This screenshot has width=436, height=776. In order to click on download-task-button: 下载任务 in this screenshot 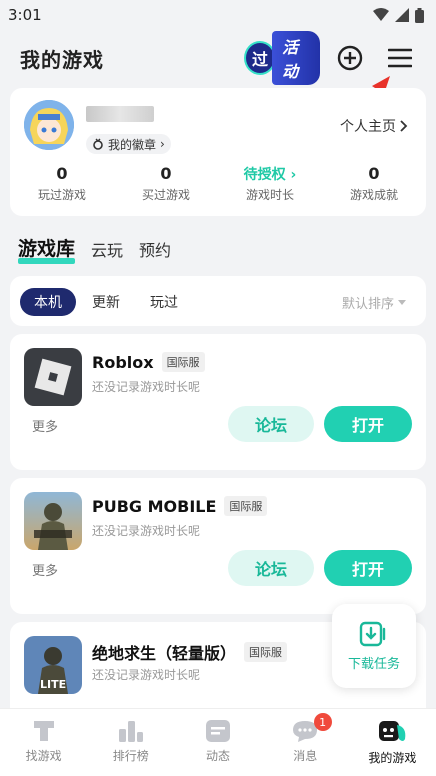, I will do `click(374, 646)`.